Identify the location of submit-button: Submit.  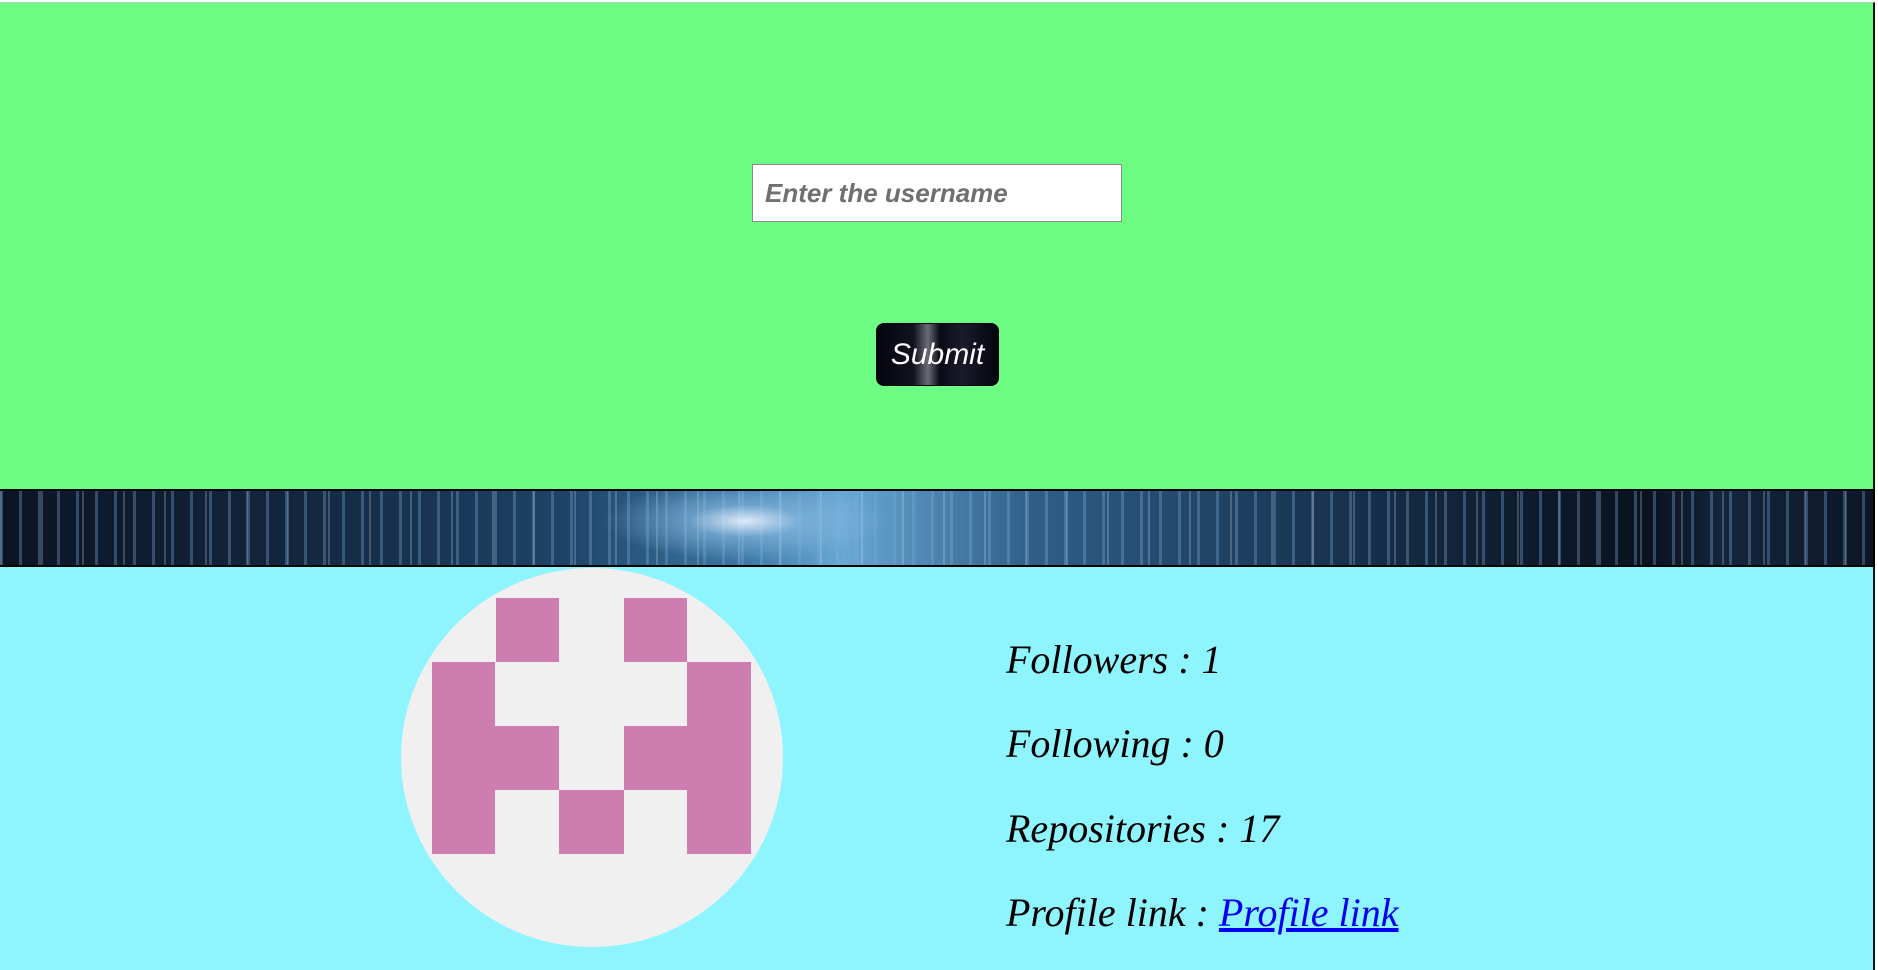
(937, 354).